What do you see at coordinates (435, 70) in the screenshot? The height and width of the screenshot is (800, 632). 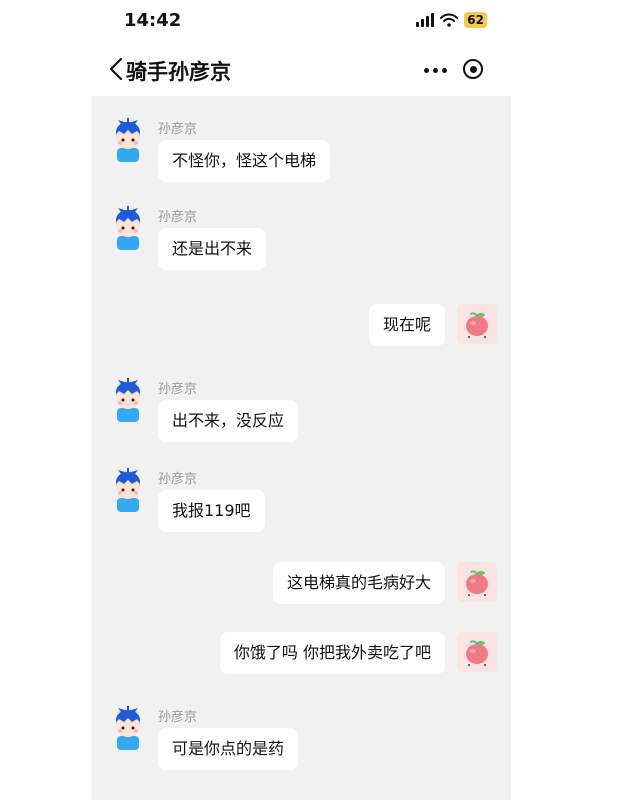 I see `more-dots-icon` at bounding box center [435, 70].